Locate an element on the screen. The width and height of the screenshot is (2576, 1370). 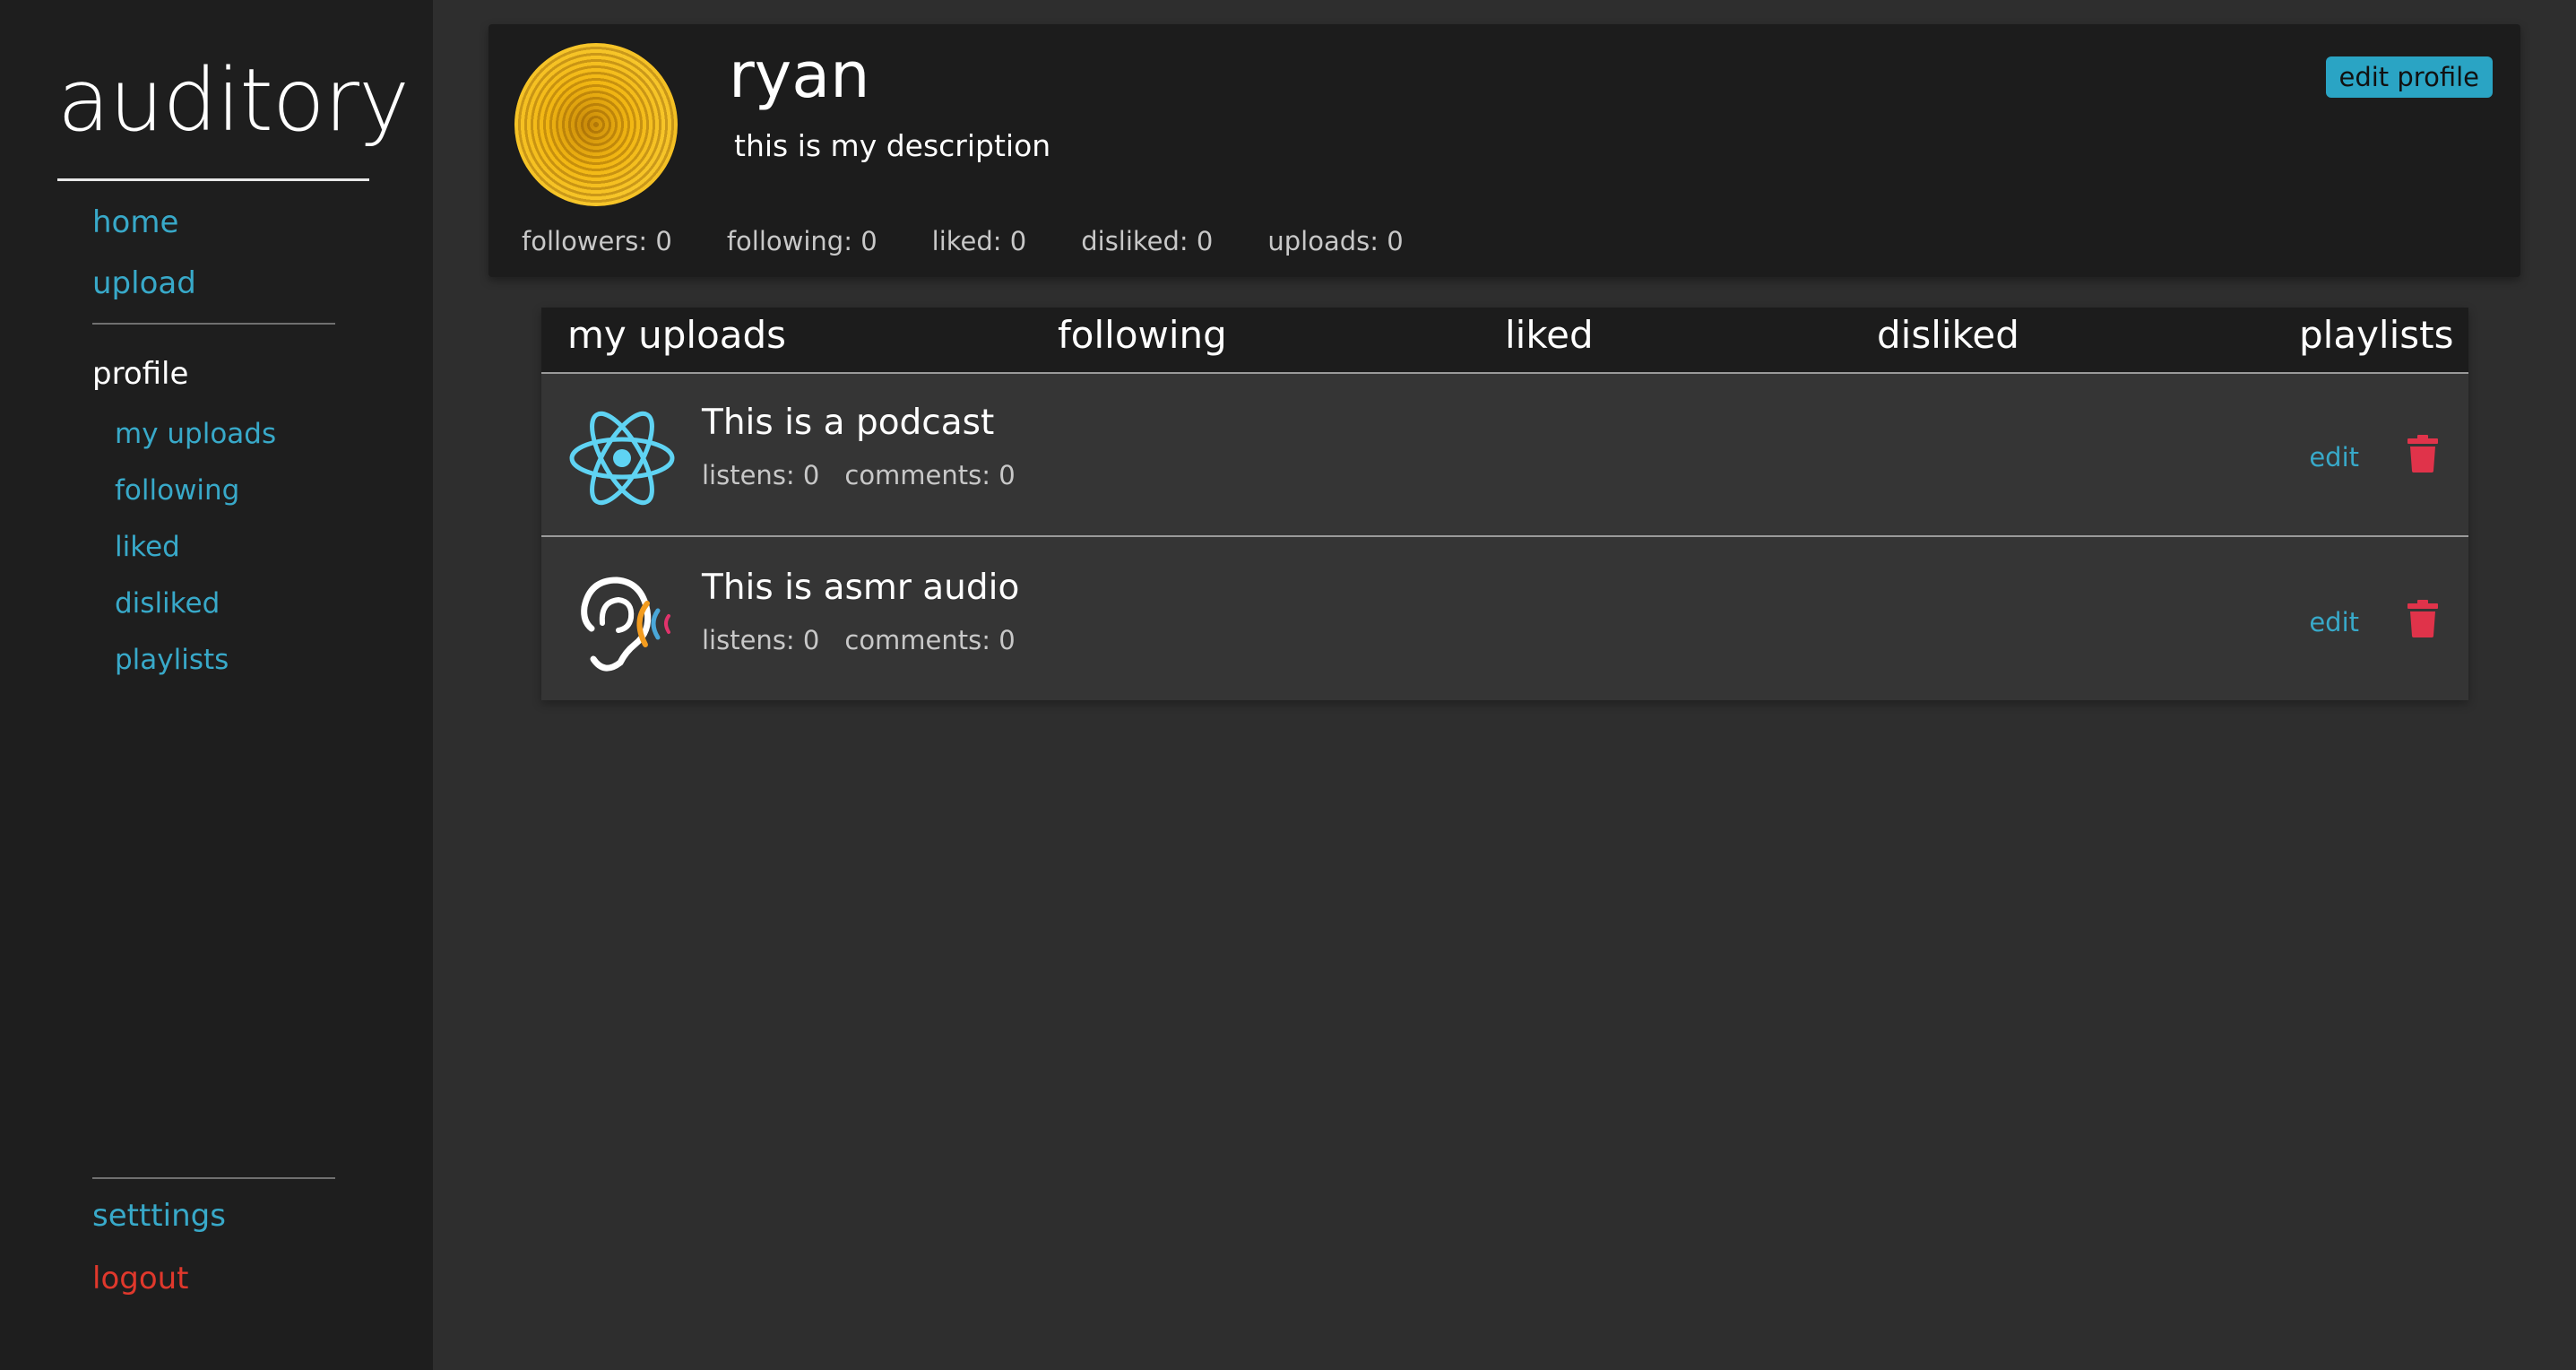
nav-my-uploads: my uploads is located at coordinates (195, 434).